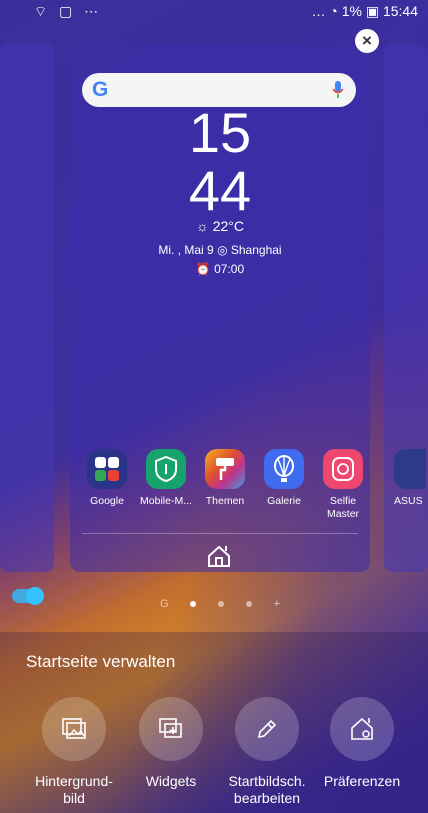  Describe the element at coordinates (362, 781) in the screenshot. I see `action-label: Präferenzen` at that location.